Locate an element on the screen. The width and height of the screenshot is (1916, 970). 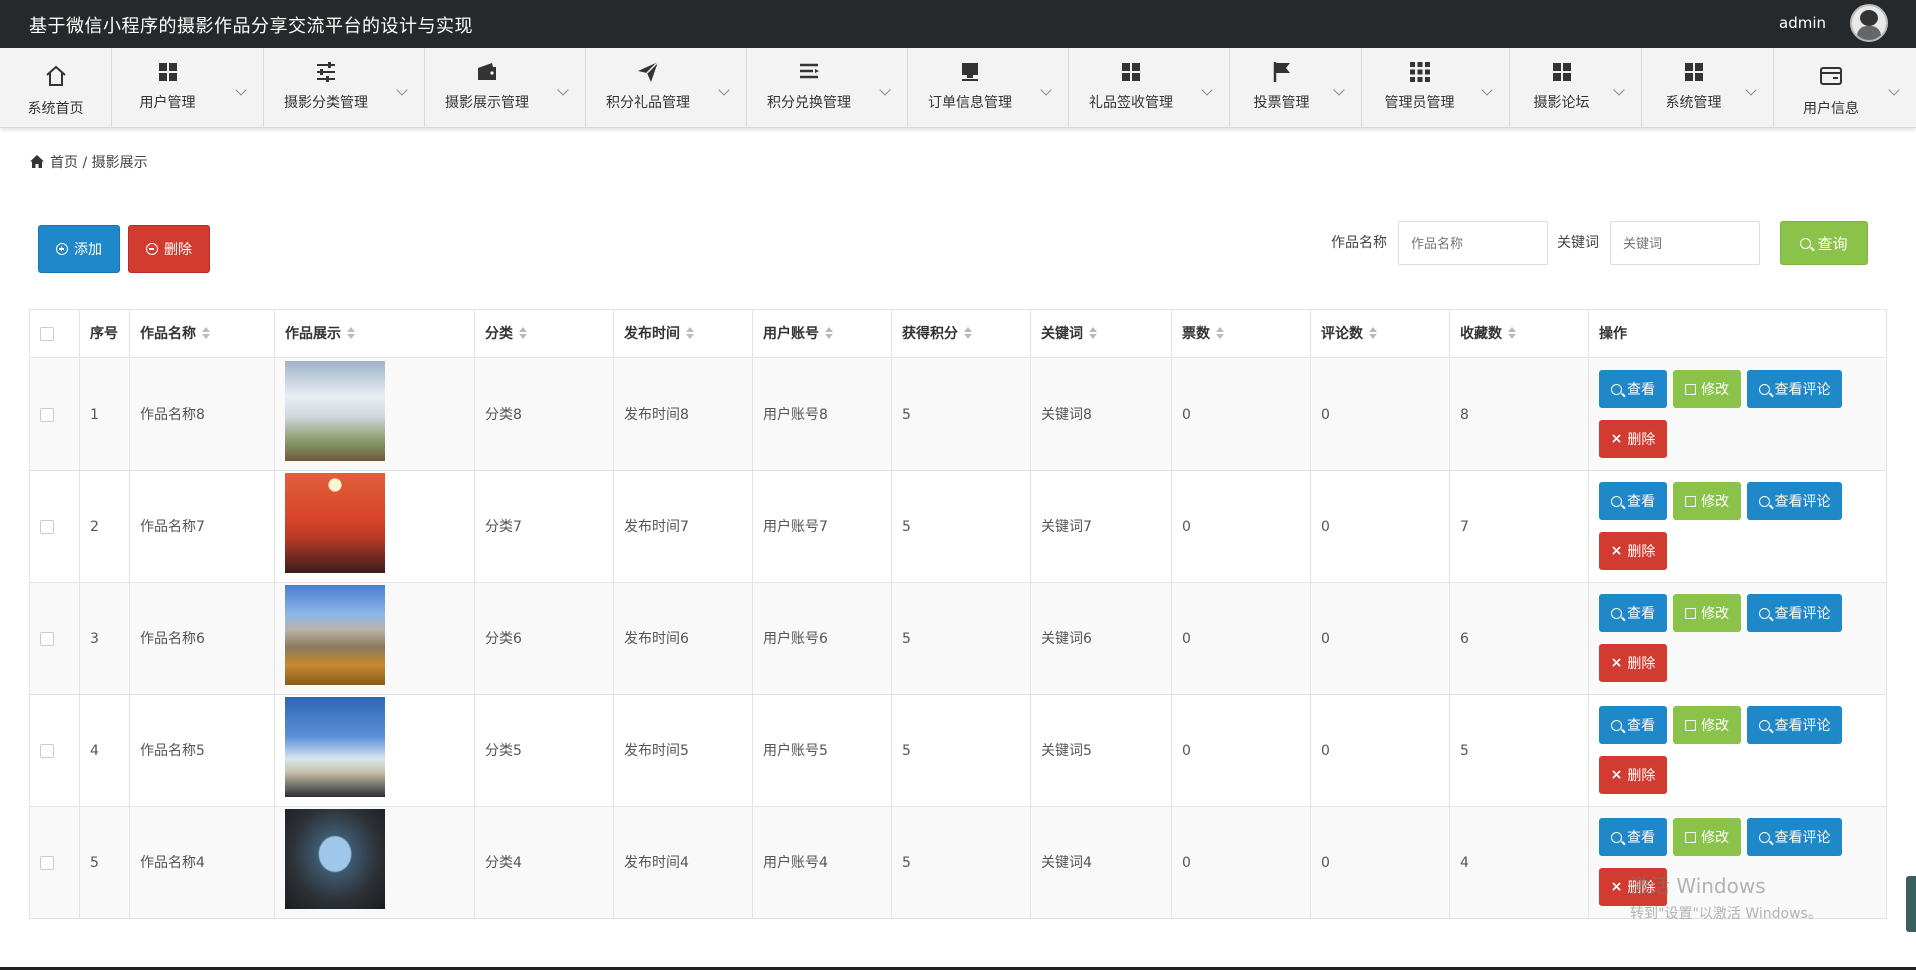
breadcrumb-home: 首页 is located at coordinates (64, 163).